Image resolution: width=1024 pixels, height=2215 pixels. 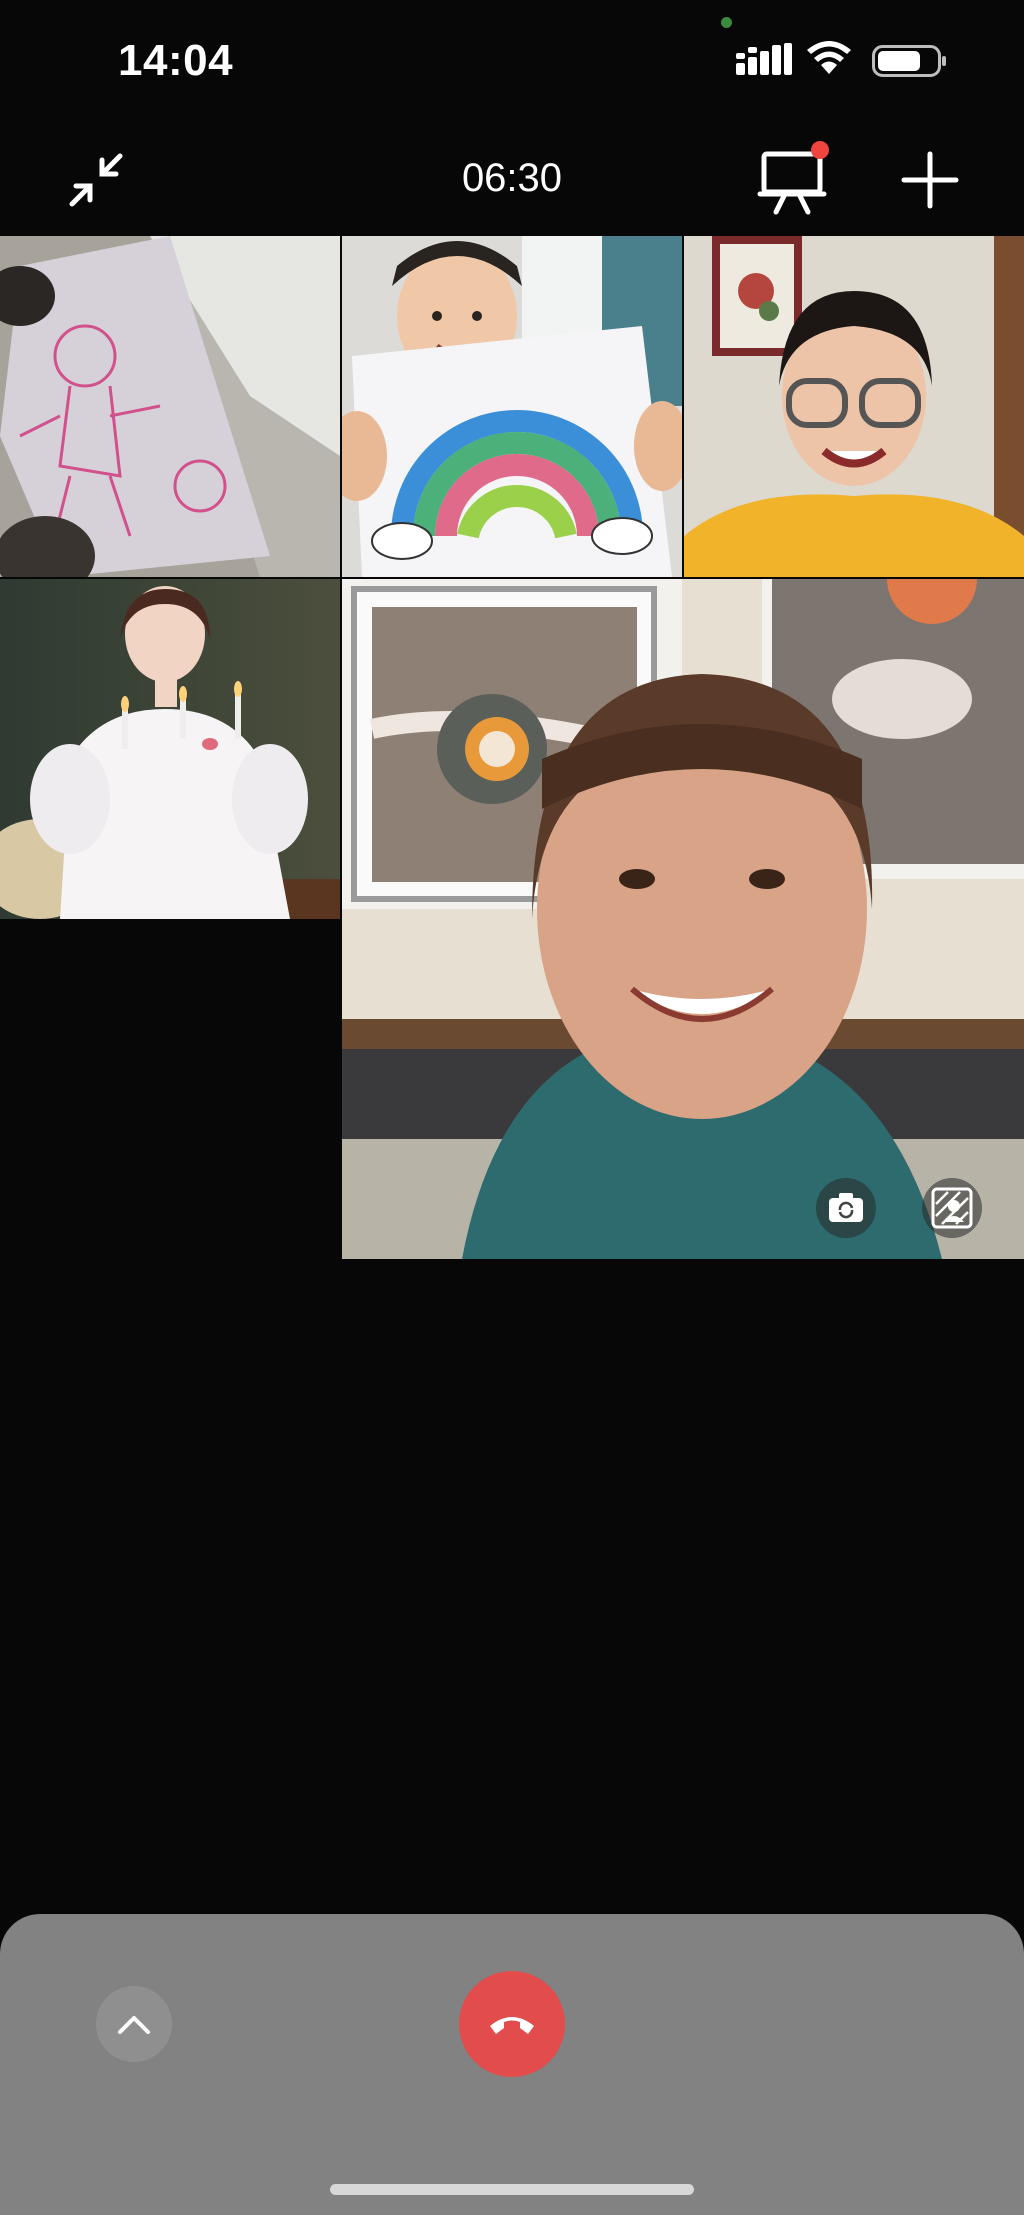 I want to click on home-indicator, so click(x=512, y=2189).